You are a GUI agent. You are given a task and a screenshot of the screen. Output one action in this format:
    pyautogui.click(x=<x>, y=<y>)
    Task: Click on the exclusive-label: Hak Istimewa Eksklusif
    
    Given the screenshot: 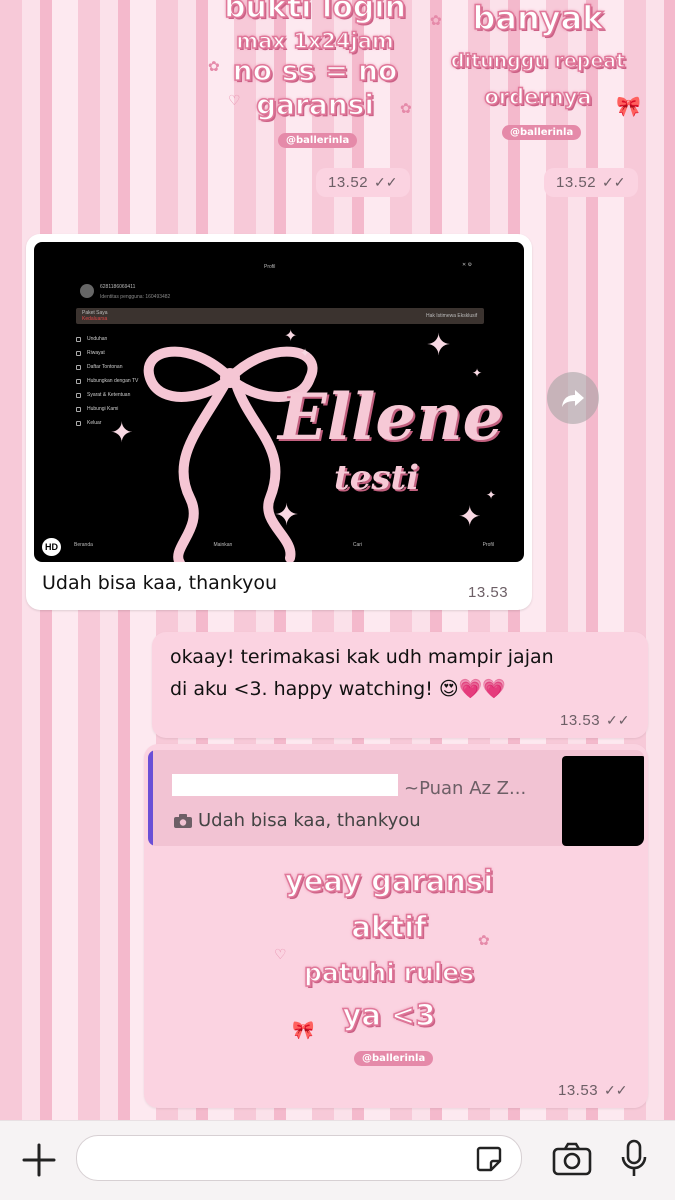 What is the action you would take?
    pyautogui.click(x=452, y=316)
    